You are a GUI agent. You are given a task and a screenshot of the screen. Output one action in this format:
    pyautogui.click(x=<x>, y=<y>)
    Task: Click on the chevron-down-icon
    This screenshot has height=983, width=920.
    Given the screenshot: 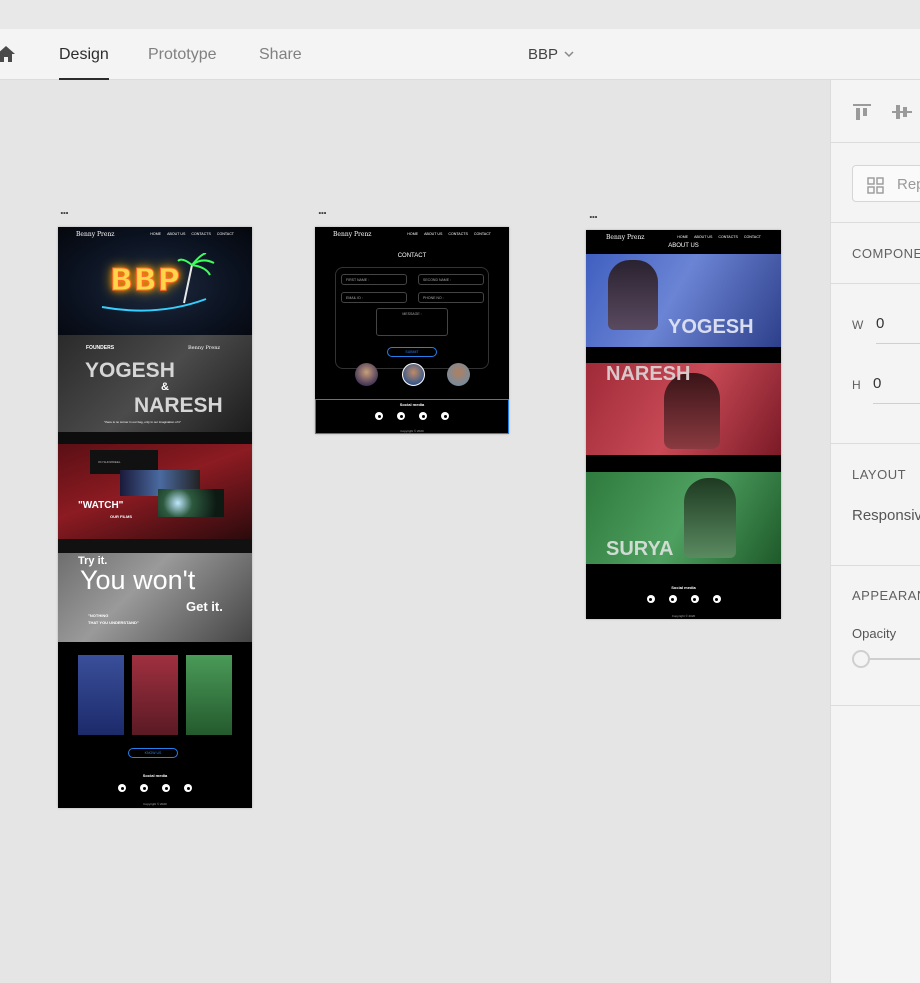 What is the action you would take?
    pyautogui.click(x=569, y=54)
    